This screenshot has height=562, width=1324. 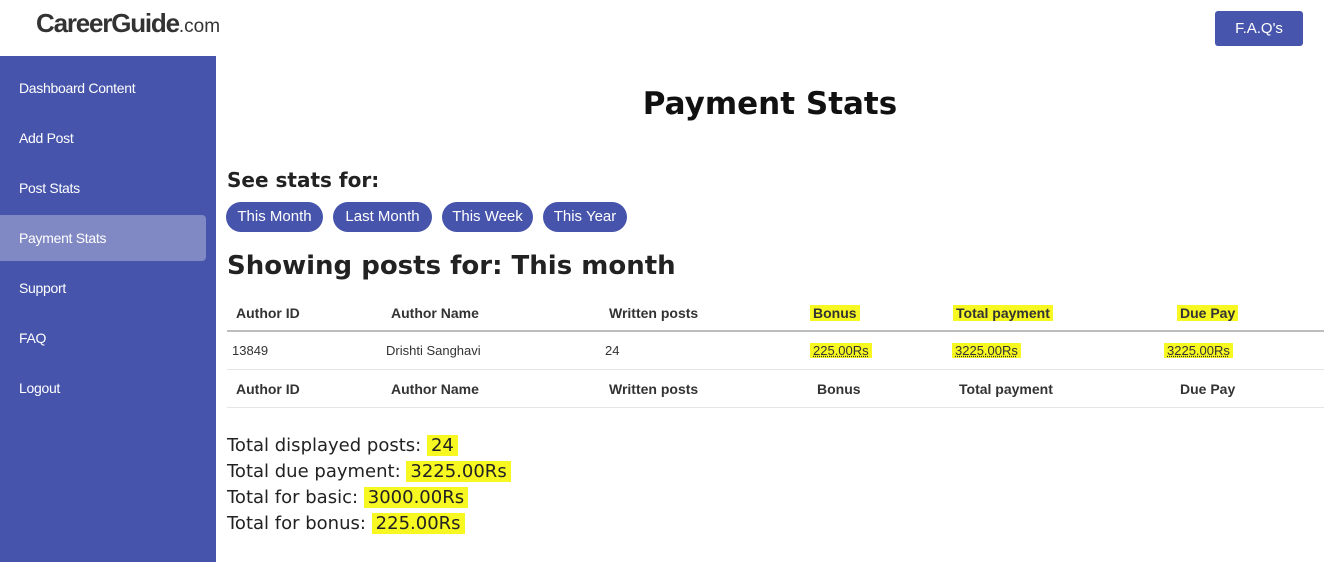 What do you see at coordinates (433, 350) in the screenshot?
I see `cell-author-name: Drishti Sanghavi` at bounding box center [433, 350].